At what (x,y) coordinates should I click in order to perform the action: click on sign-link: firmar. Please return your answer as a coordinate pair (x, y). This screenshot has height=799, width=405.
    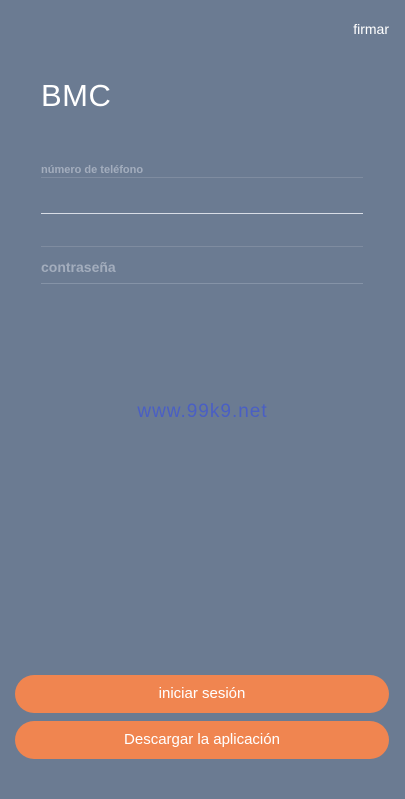
    Looking at the image, I should click on (371, 29).